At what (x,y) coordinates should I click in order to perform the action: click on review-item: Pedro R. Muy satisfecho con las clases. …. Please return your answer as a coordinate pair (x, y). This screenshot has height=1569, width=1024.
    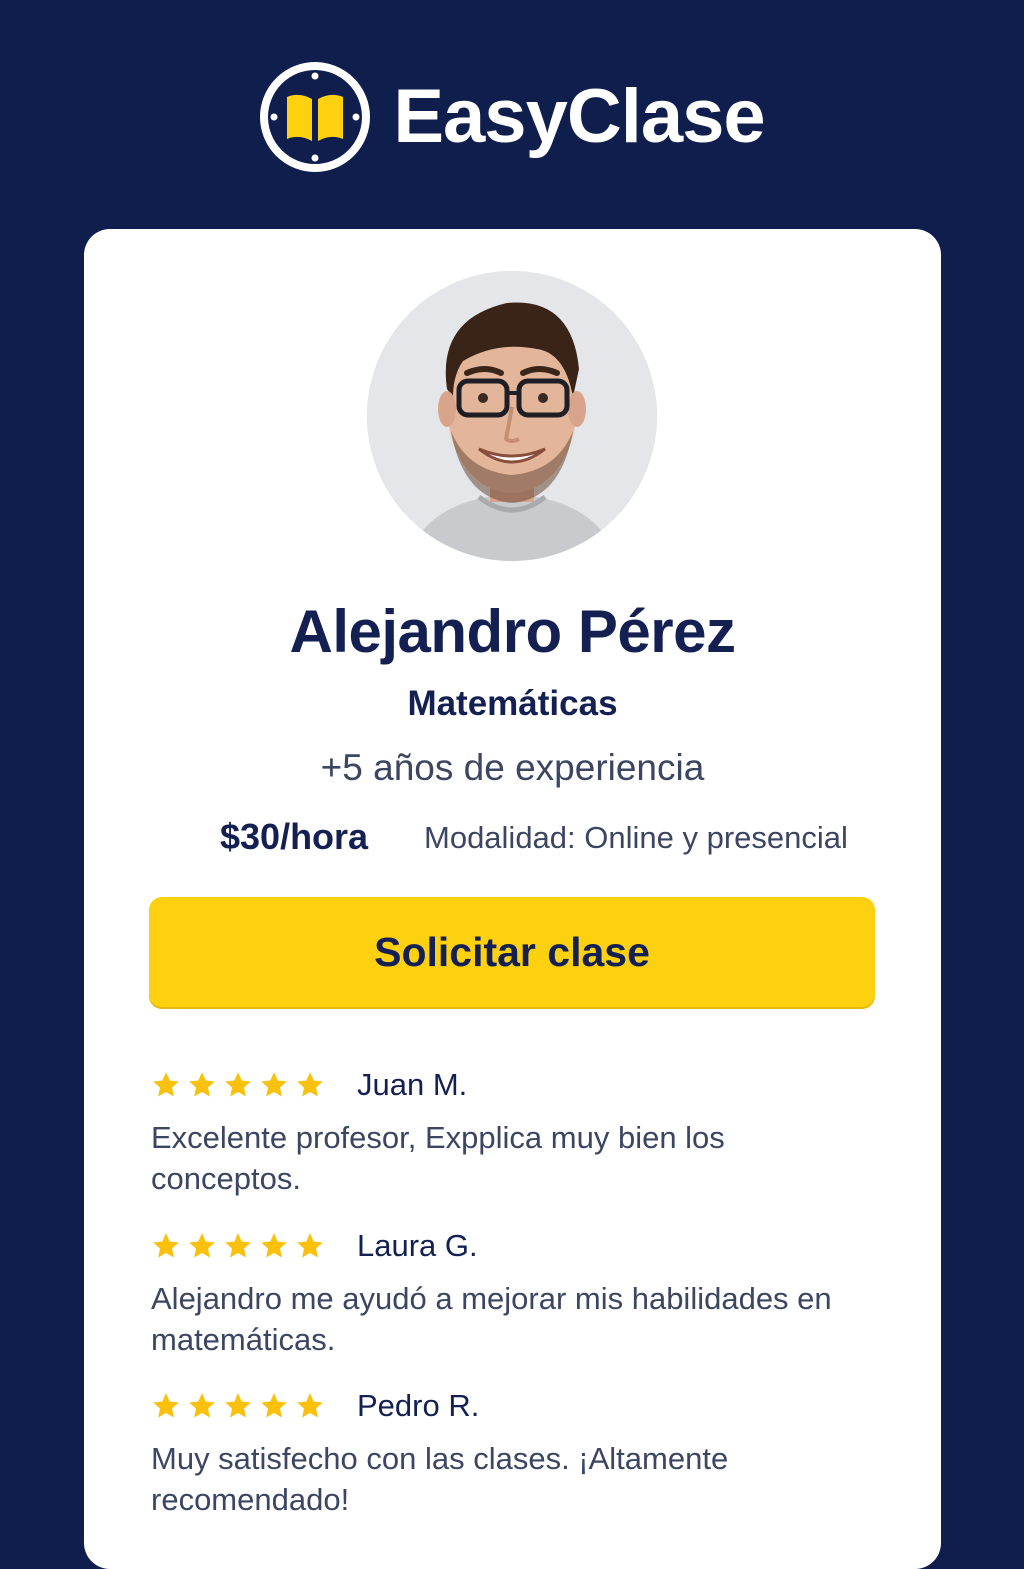
    Looking at the image, I should click on (511, 1452).